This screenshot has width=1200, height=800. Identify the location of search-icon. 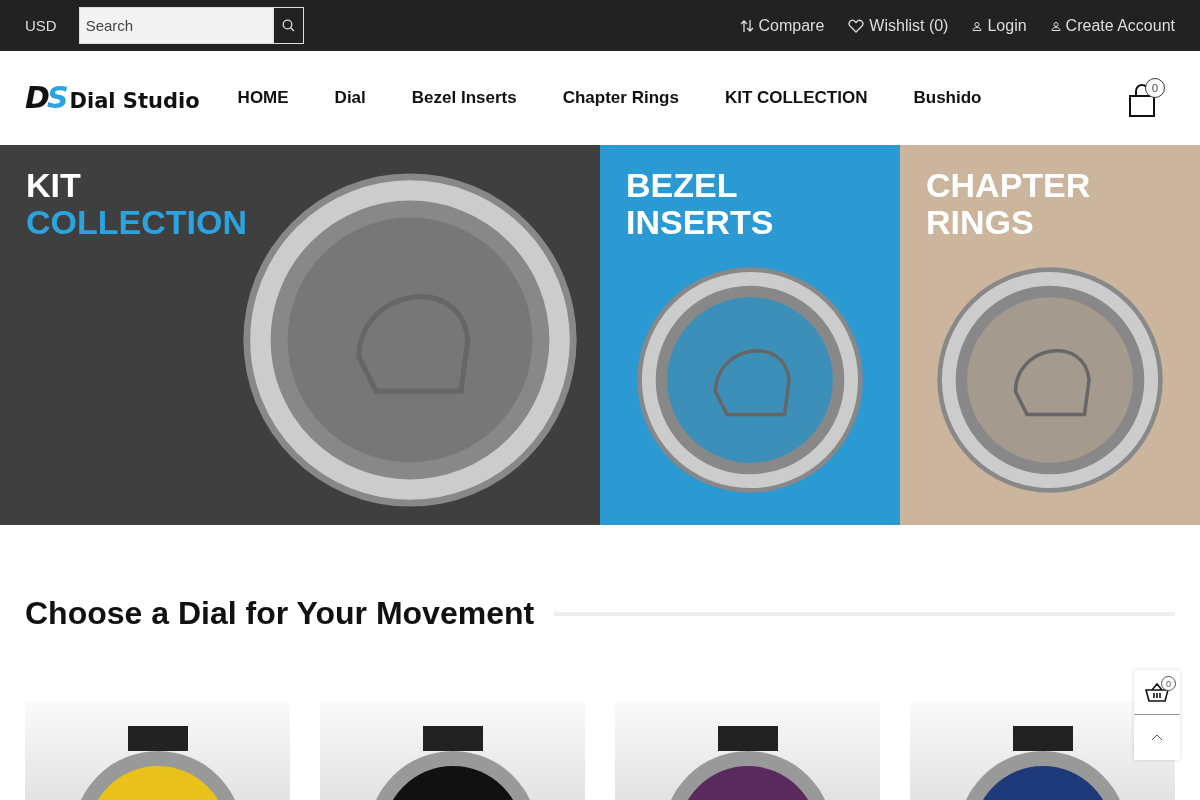
(288, 25).